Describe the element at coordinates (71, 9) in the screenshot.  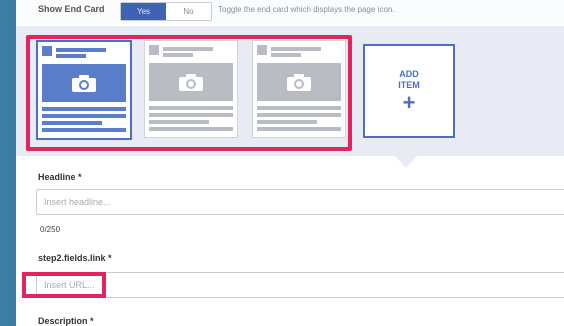
I see `end-card-label: Show End Card` at that location.